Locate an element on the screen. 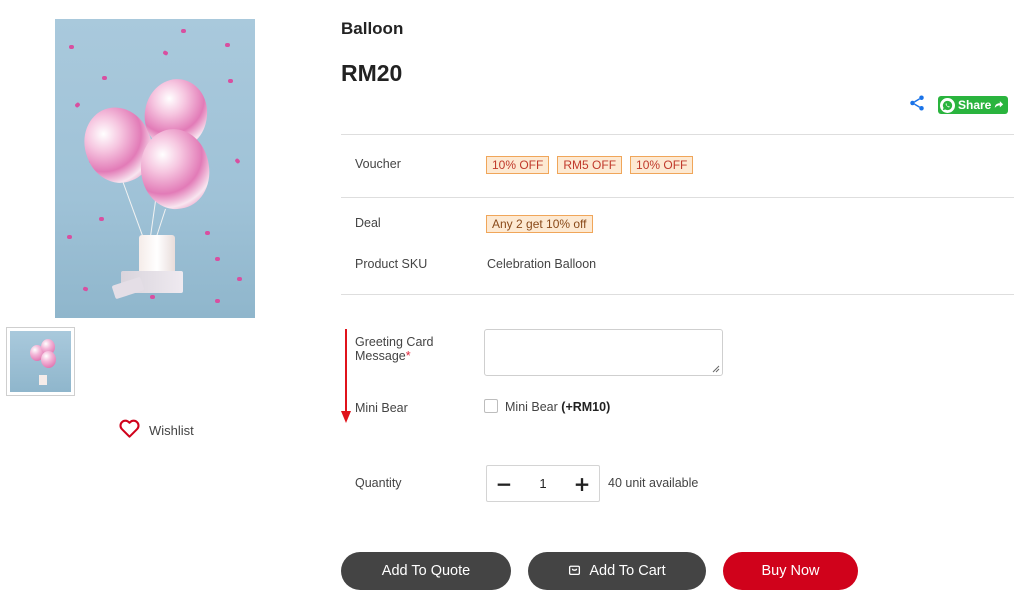  whatsapp-icon is located at coordinates (947, 105).